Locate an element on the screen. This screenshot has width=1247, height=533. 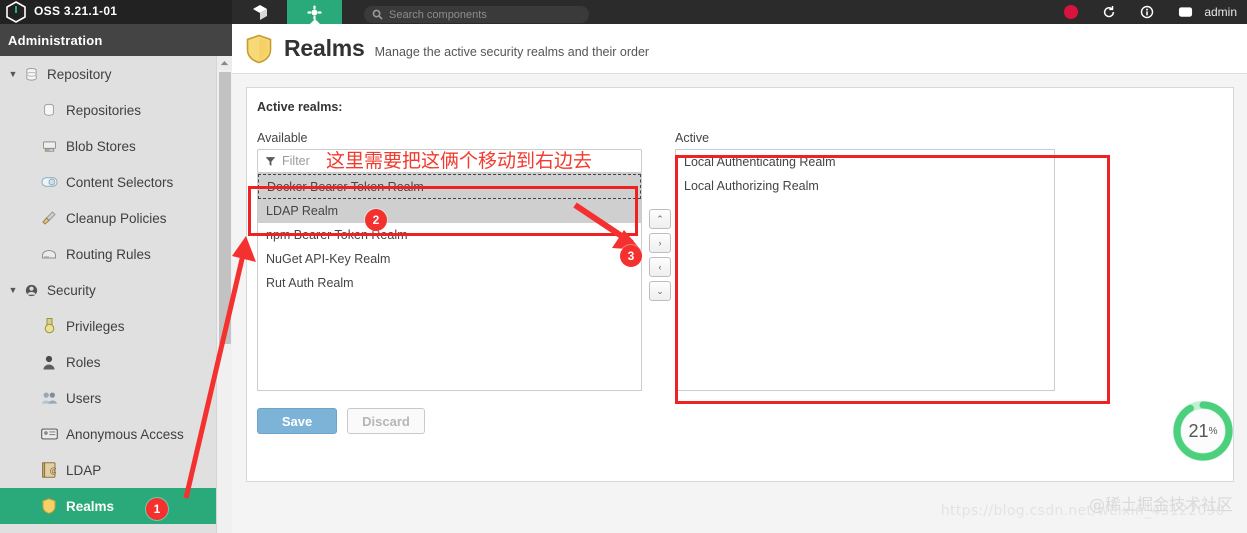
help-info-icon is located at coordinates (1147, 12).